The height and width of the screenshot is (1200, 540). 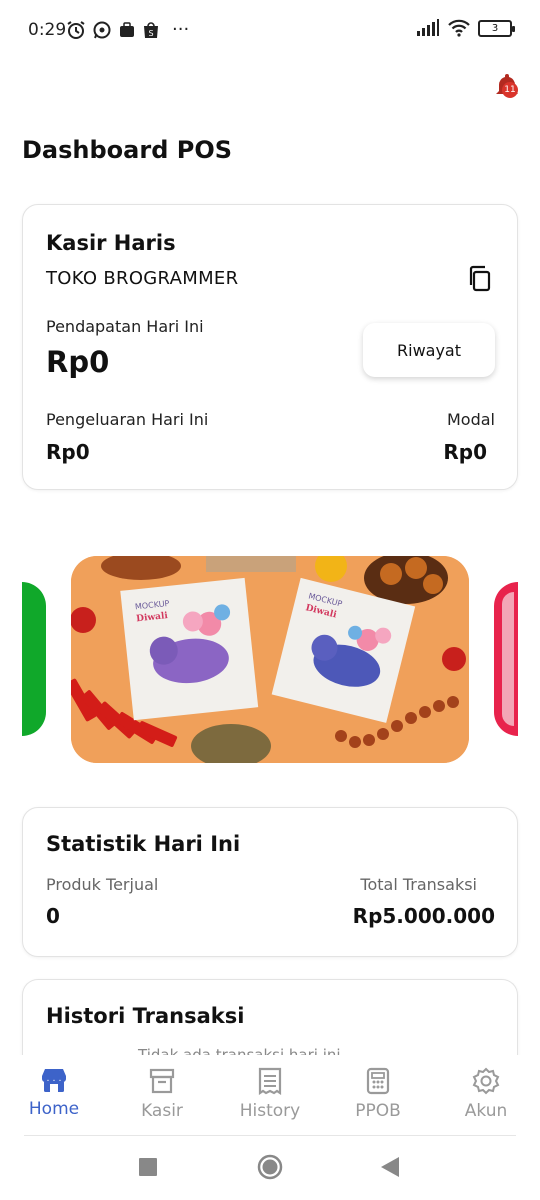 I want to click on copy-icon, so click(x=480, y=279).